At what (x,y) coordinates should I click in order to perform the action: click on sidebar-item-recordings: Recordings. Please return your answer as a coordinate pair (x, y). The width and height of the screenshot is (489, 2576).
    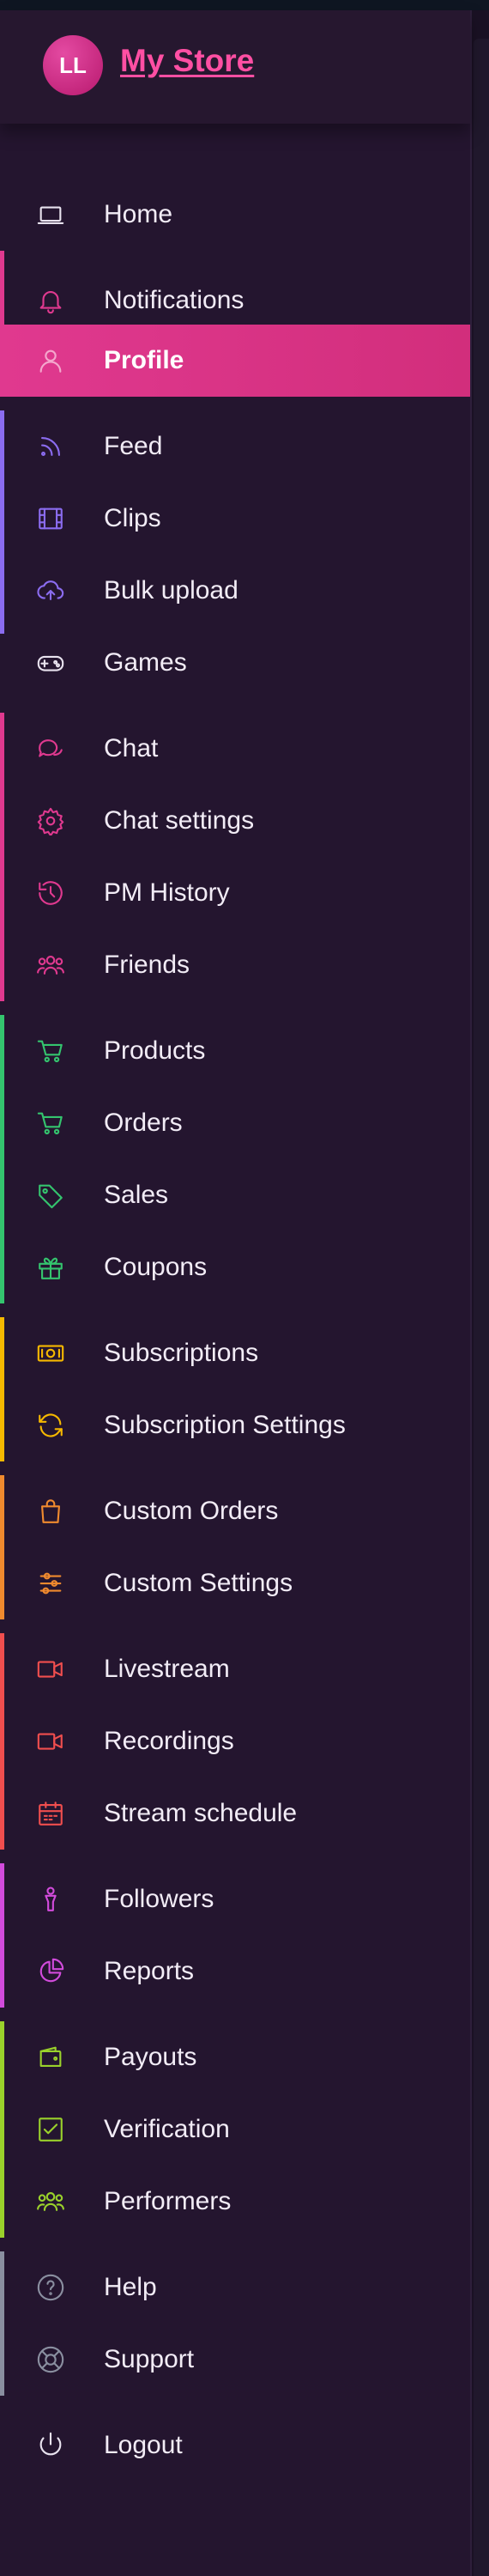
    Looking at the image, I should click on (235, 1741).